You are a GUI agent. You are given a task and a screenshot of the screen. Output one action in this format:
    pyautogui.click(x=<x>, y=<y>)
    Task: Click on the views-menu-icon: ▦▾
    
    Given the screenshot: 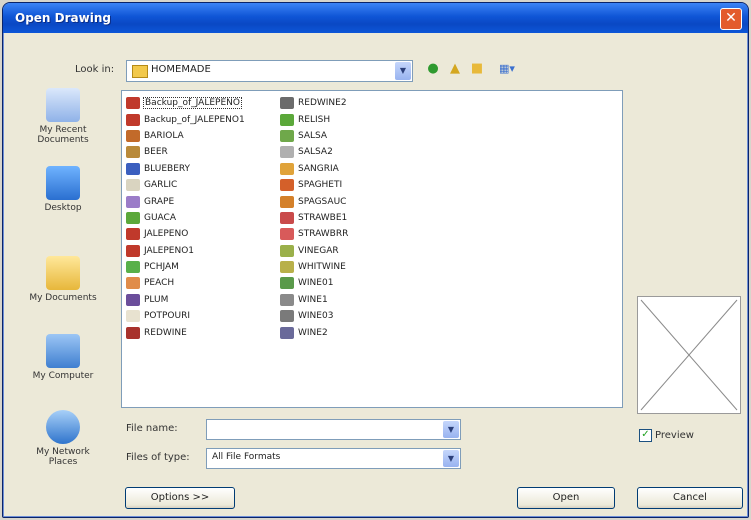 What is the action you would take?
    pyautogui.click(x=507, y=69)
    